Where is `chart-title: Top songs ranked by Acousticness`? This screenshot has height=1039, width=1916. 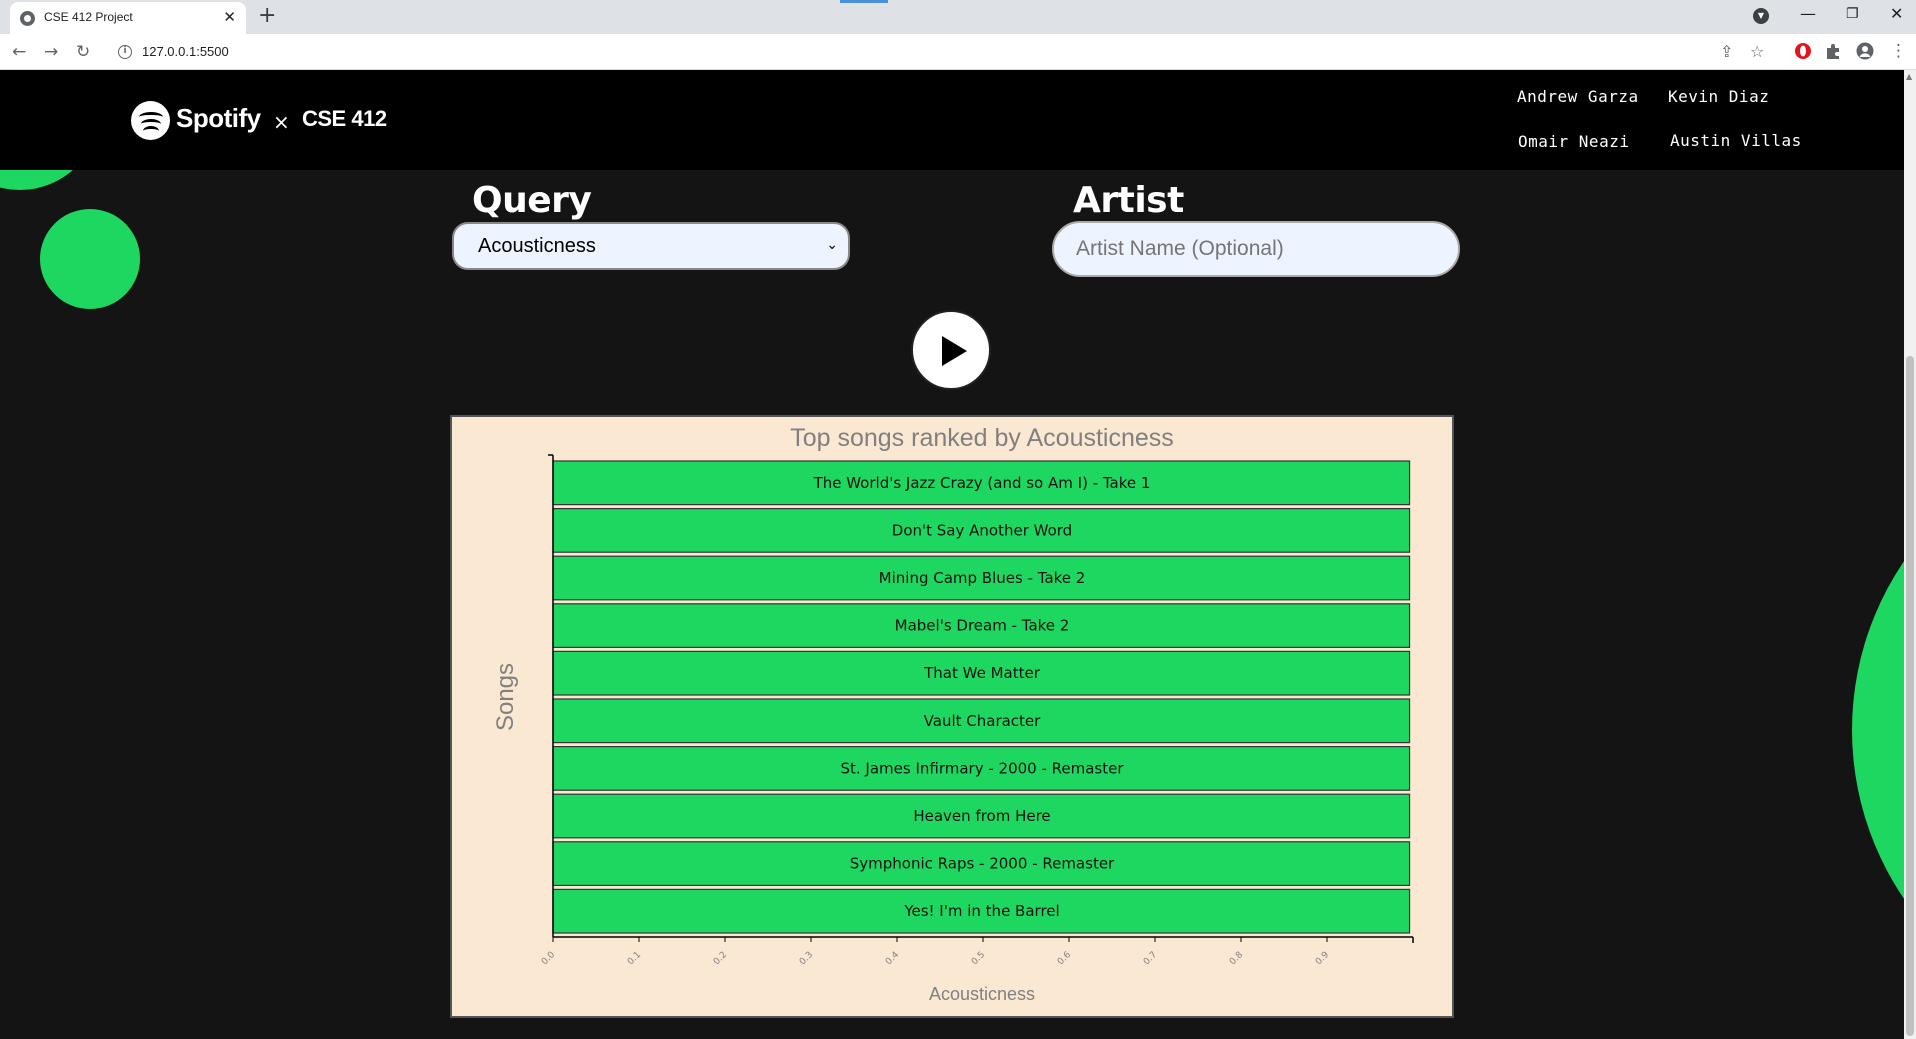 chart-title: Top songs ranked by Acousticness is located at coordinates (982, 438).